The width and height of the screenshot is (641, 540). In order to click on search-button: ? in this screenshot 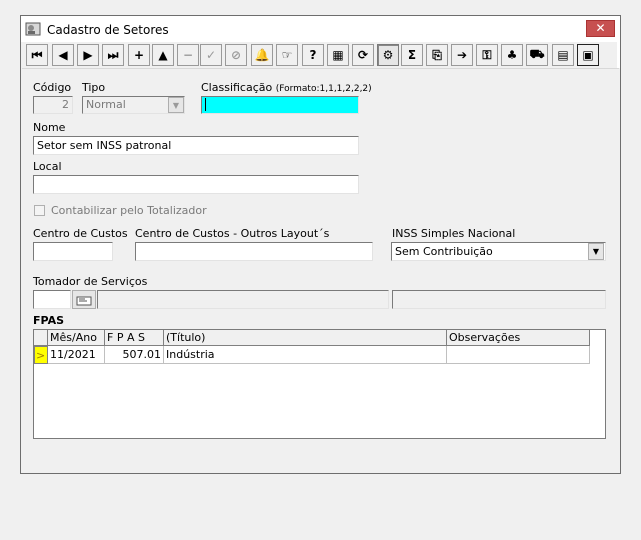, I will do `click(313, 55)`.